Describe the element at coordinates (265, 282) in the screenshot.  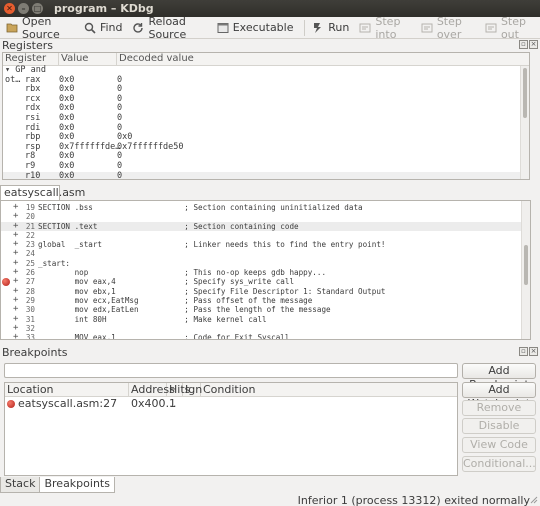
I see `source-line: +27 mov eax,4 ; Specify sys_write call` at that location.